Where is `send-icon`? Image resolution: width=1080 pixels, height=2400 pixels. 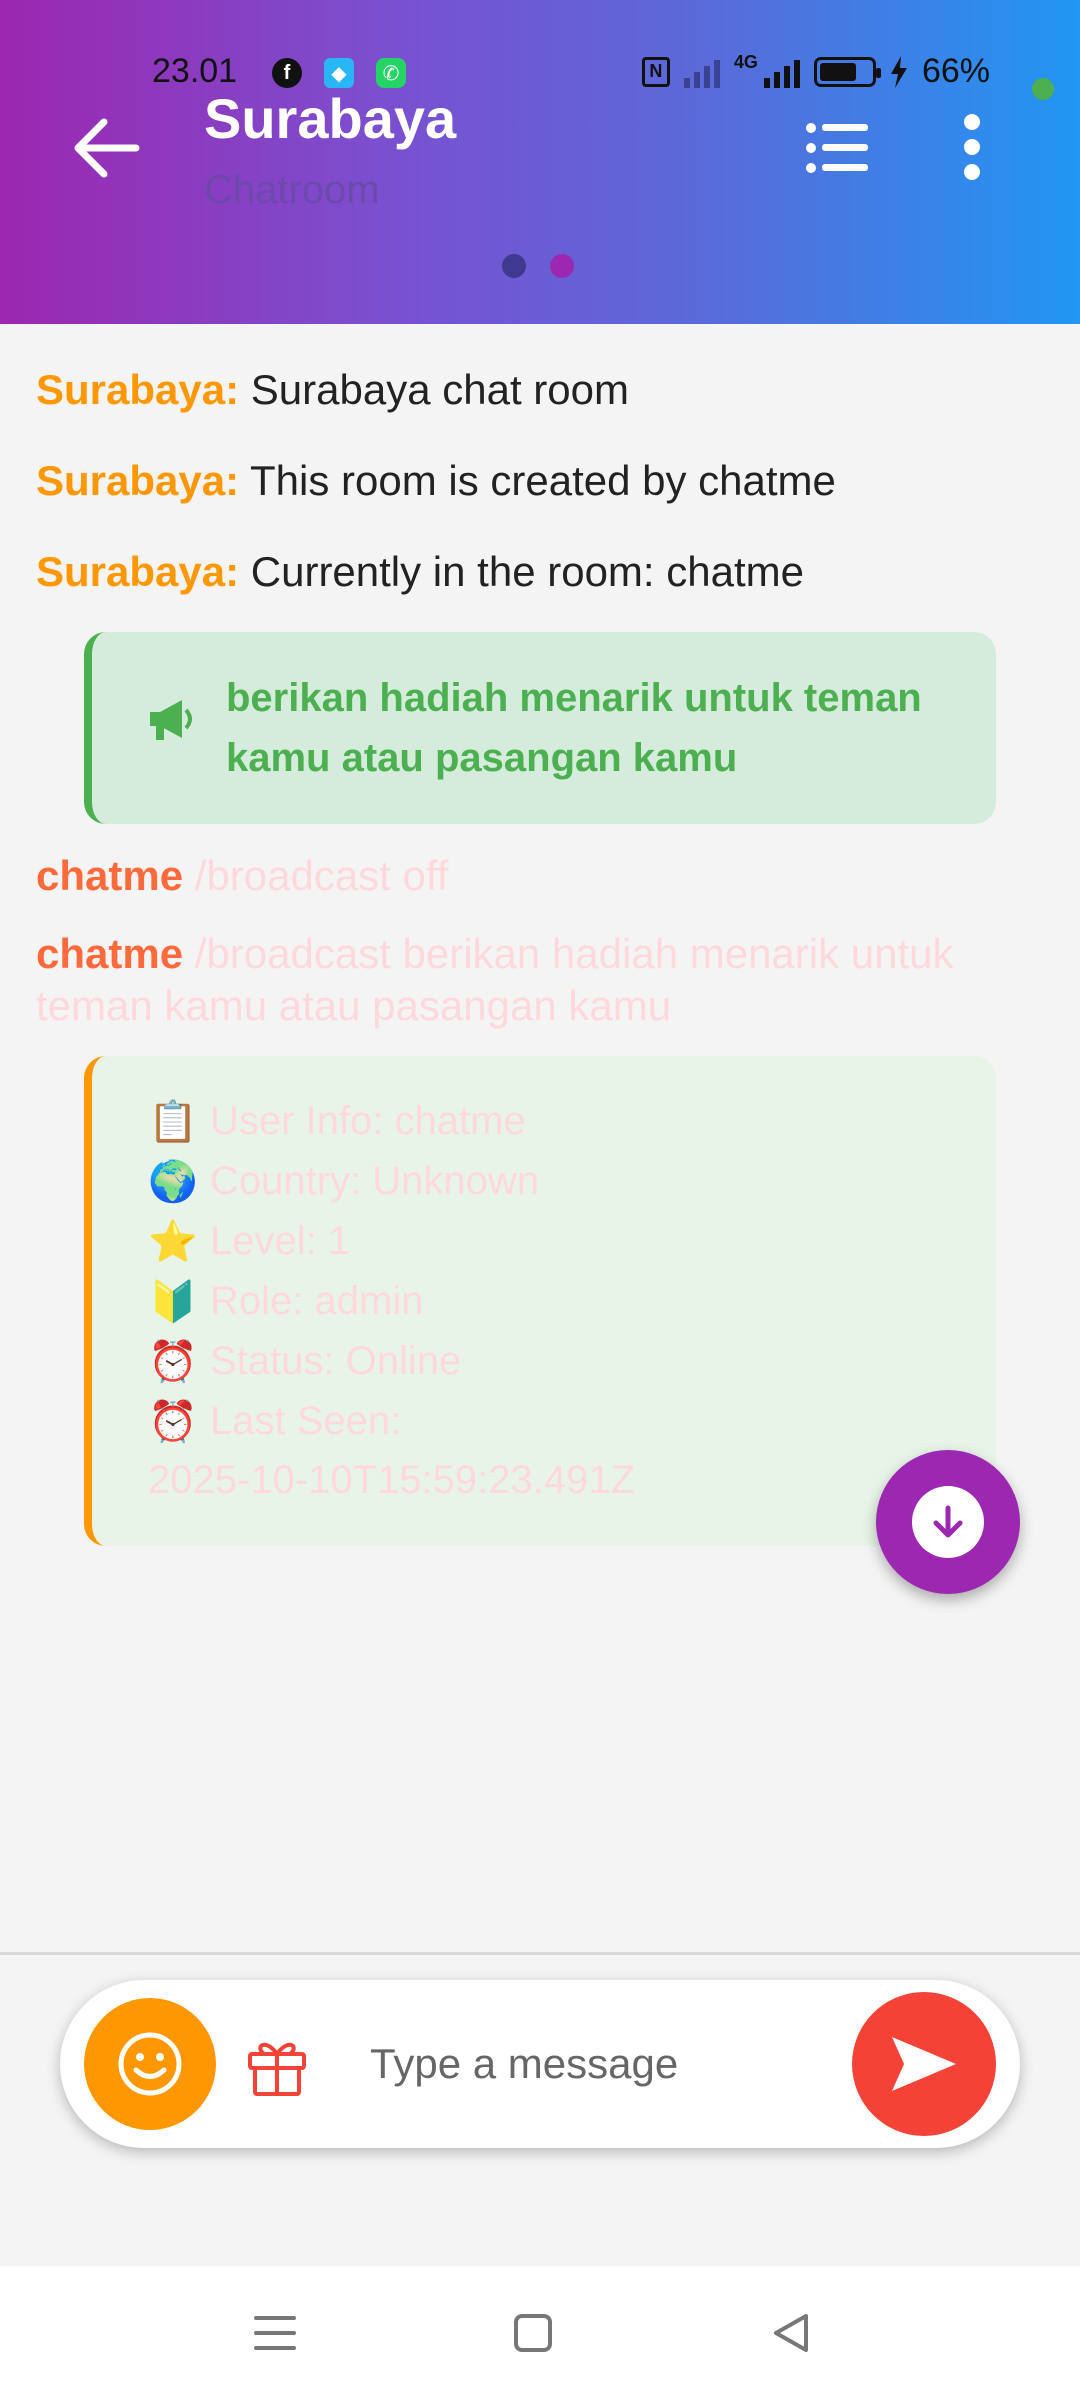 send-icon is located at coordinates (924, 2064).